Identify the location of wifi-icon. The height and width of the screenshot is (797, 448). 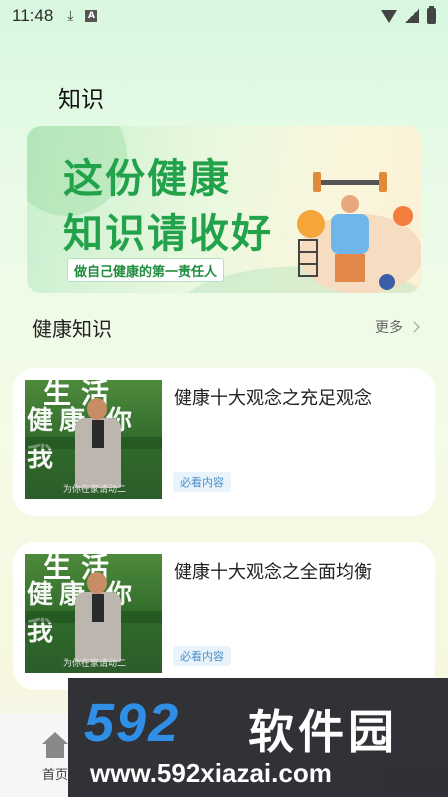
(389, 16).